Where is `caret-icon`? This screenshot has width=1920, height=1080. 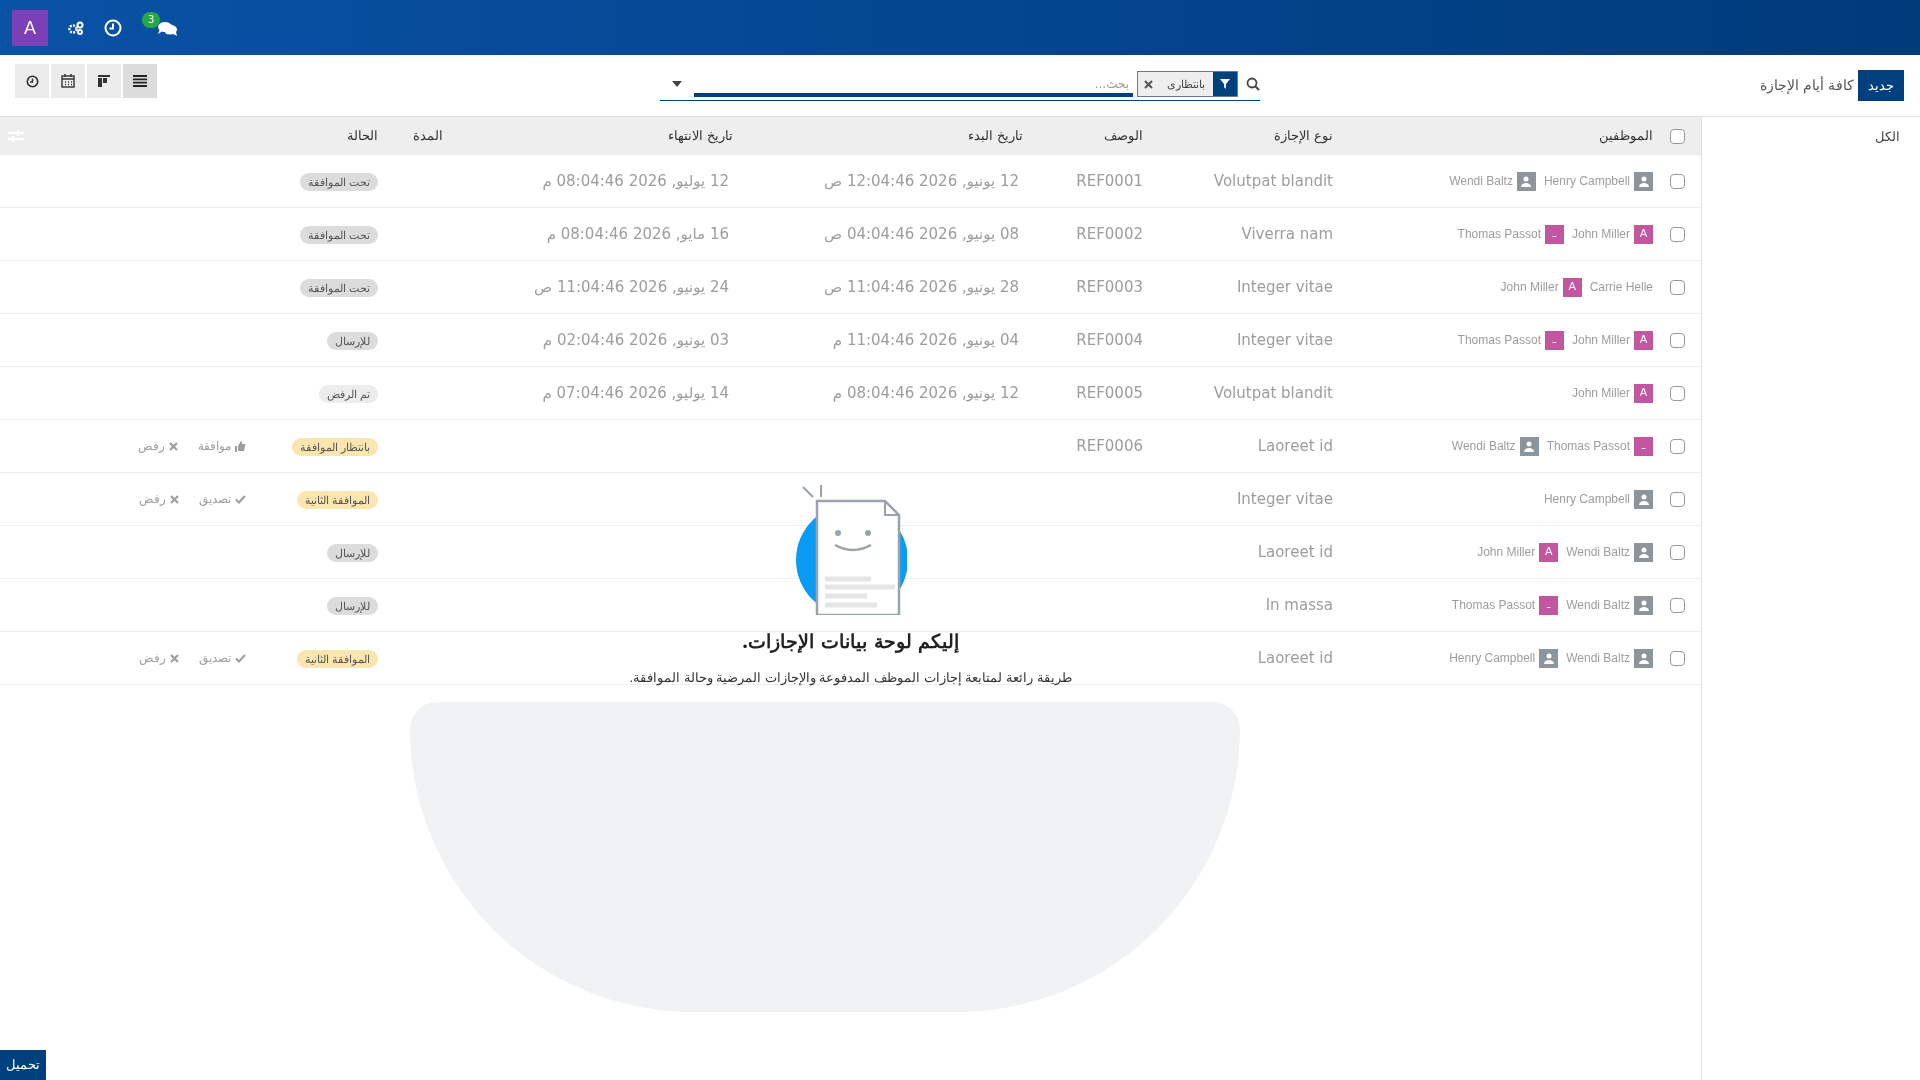
caret-icon is located at coordinates (677, 84).